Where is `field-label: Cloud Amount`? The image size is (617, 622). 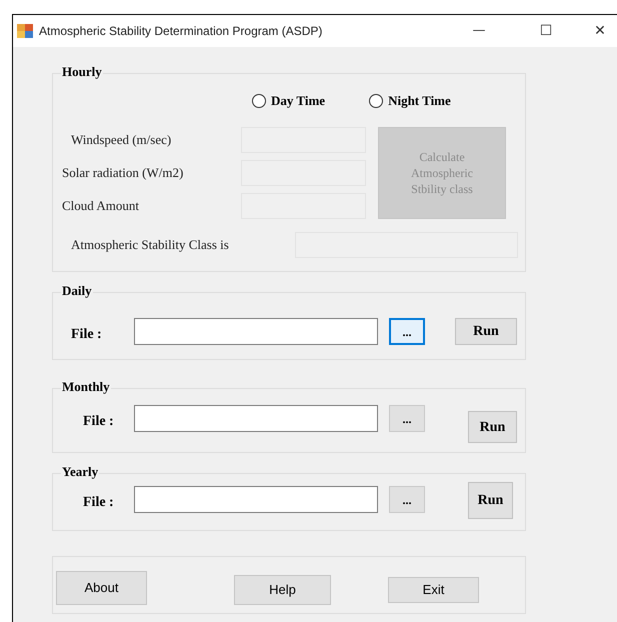 field-label: Cloud Amount is located at coordinates (100, 205).